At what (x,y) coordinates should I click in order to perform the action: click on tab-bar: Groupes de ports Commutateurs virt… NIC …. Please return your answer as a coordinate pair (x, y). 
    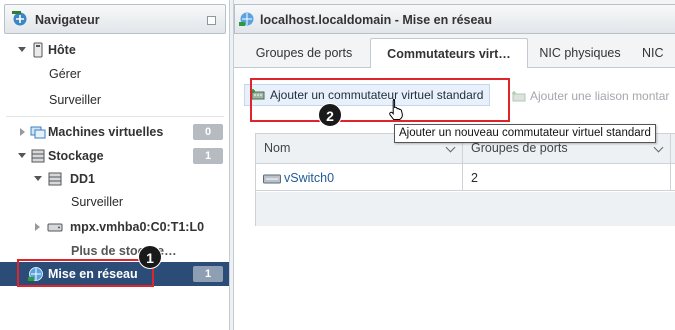
    Looking at the image, I should click on (454, 53).